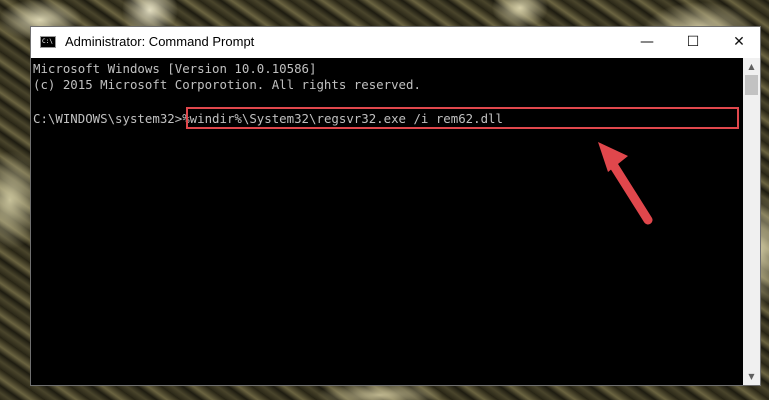  What do you see at coordinates (462, 118) in the screenshot?
I see `command-highlight-box` at bounding box center [462, 118].